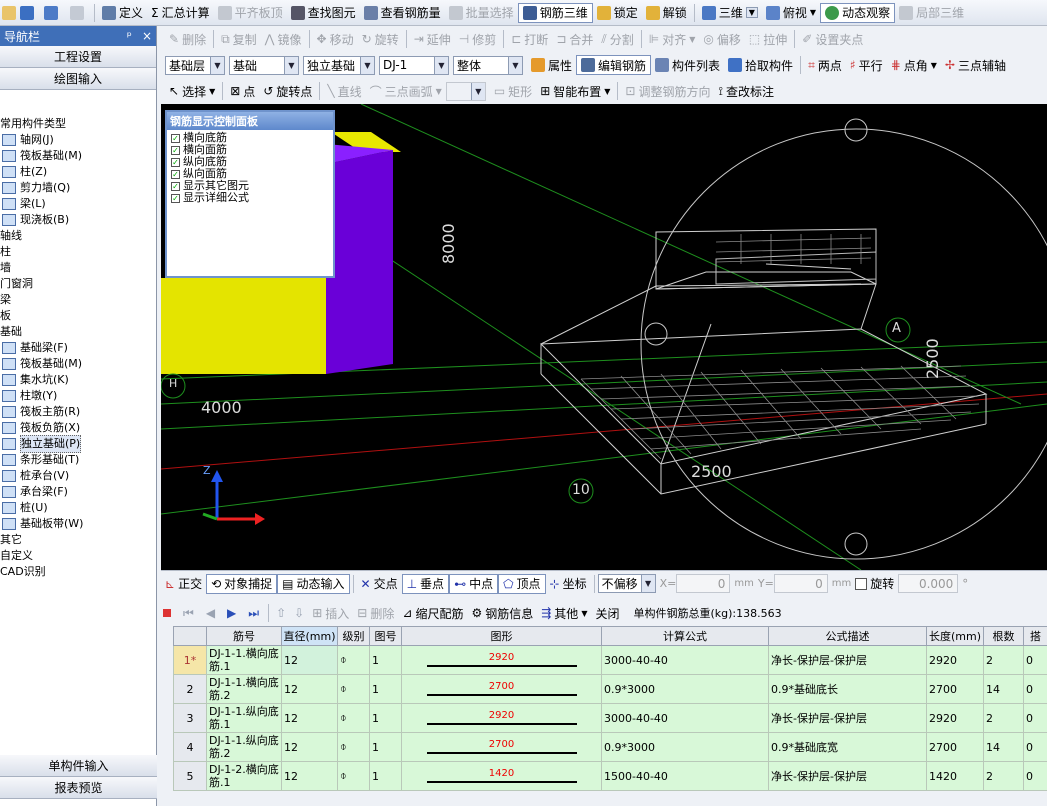 The height and width of the screenshot is (806, 1047). I want to click on row-number-cell: 5, so click(190, 776).